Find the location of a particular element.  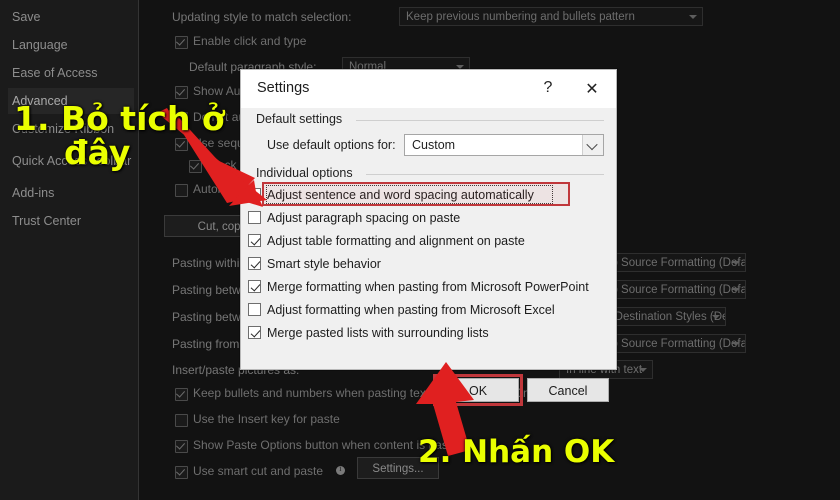

smart-cut-paste-checkbox is located at coordinates (181, 472).